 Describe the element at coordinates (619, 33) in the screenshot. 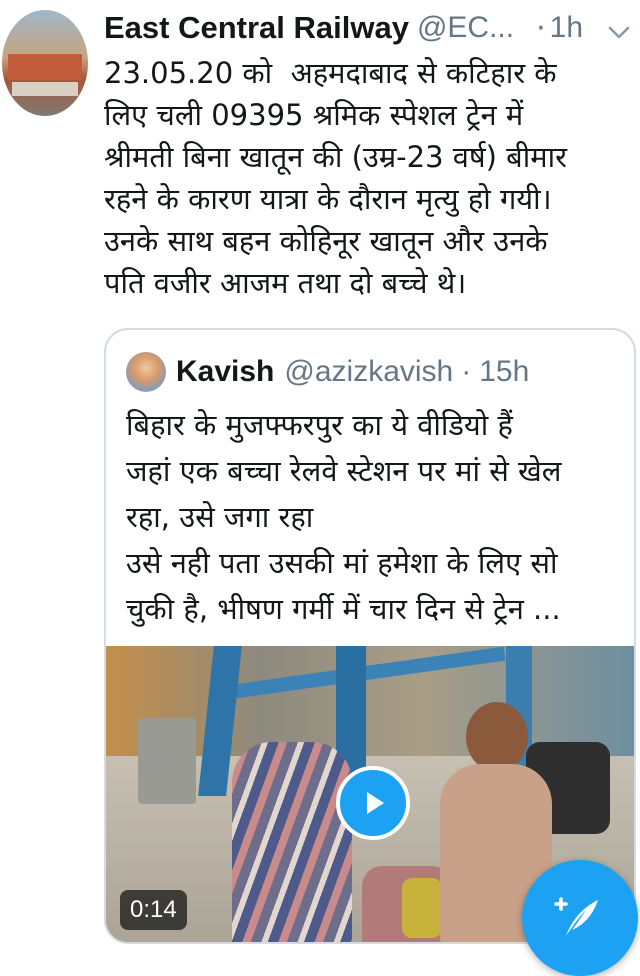

I see `chevron-down-icon` at that location.